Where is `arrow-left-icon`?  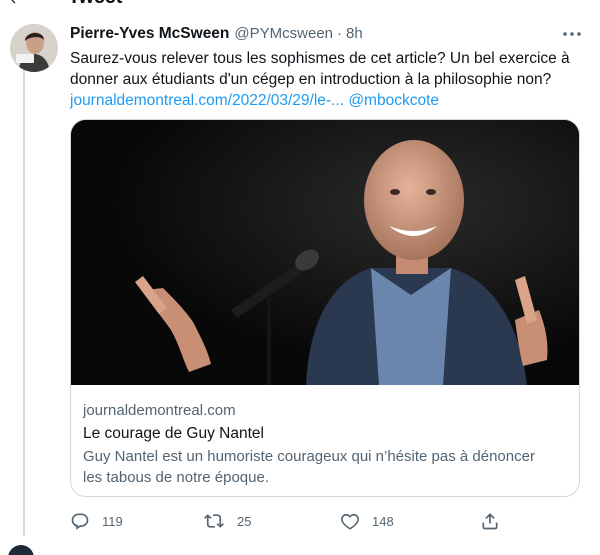 arrow-left-icon is located at coordinates (15, 3).